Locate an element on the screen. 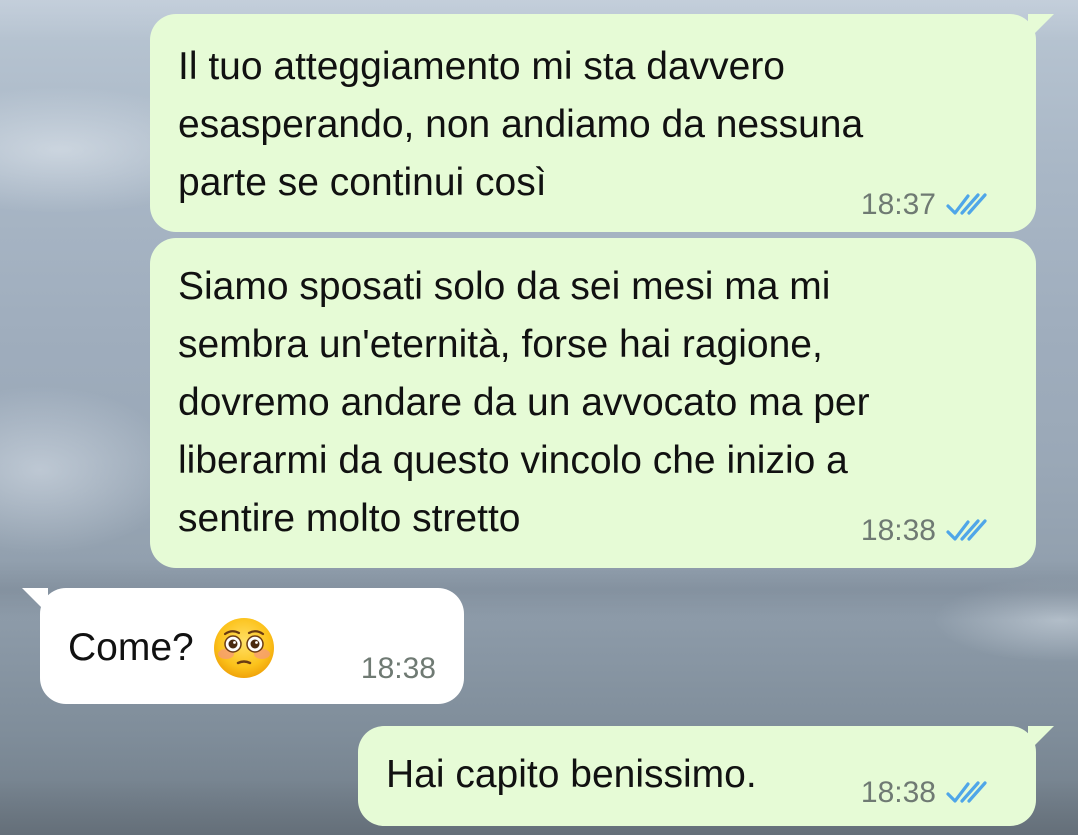  flushed-face-emoji is located at coordinates (243, 648).